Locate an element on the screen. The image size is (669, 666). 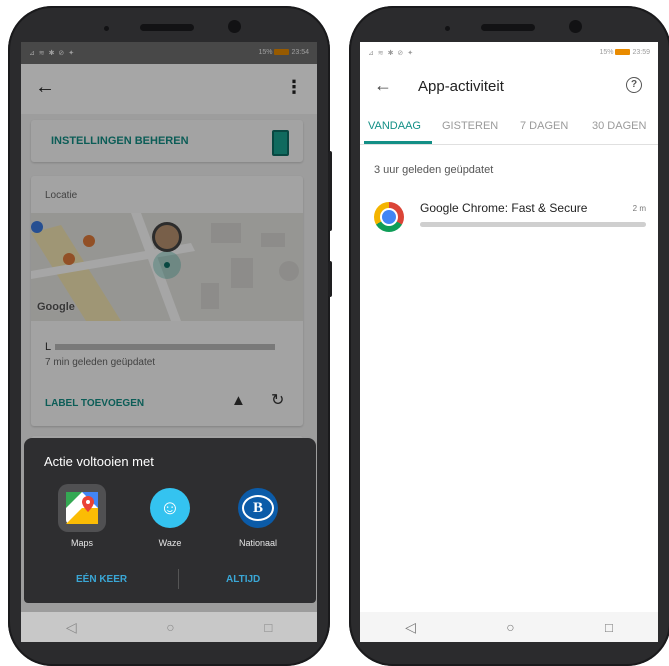
power-button is located at coordinates (330, 279).